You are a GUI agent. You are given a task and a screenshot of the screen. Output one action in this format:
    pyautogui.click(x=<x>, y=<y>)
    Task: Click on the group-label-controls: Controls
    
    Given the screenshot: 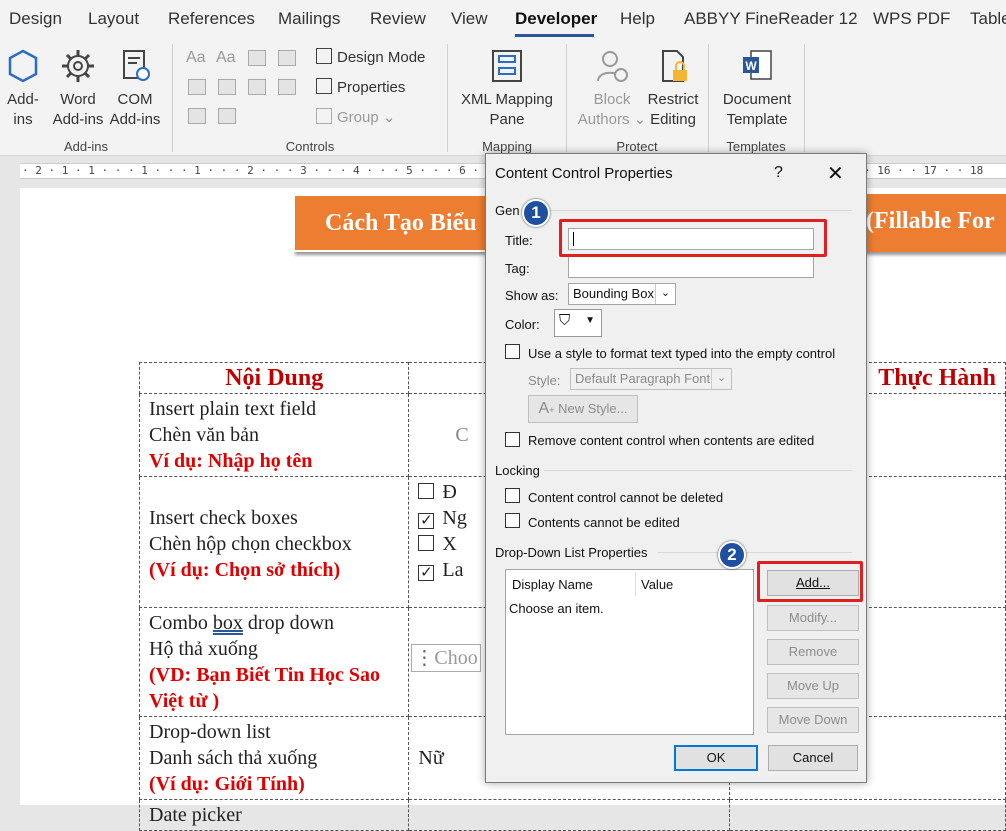 What is the action you would take?
    pyautogui.click(x=310, y=146)
    